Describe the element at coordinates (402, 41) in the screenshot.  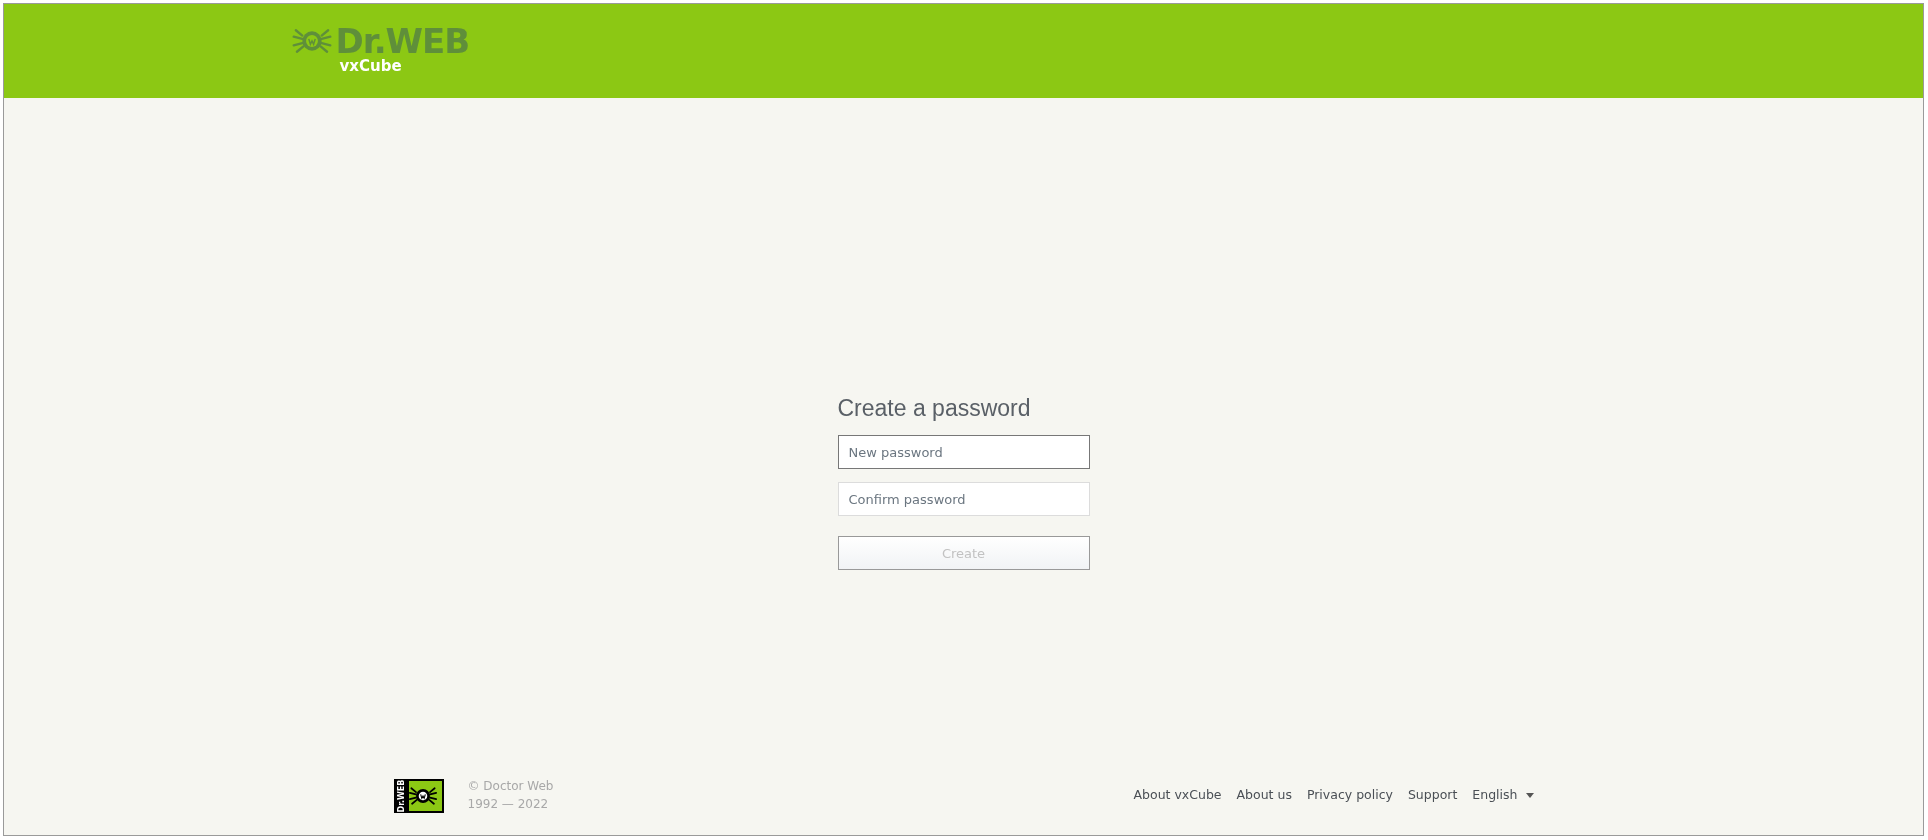
I see `logo-title: Dr.WEB` at that location.